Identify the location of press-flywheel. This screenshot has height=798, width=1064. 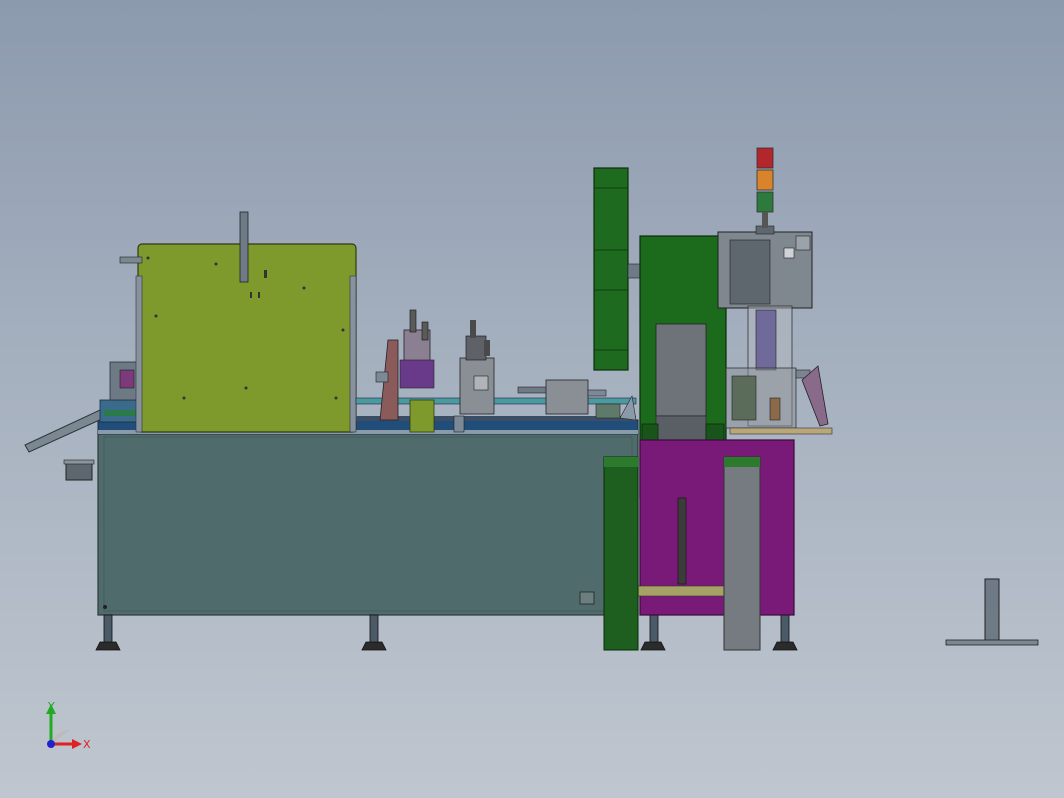
(618, 269).